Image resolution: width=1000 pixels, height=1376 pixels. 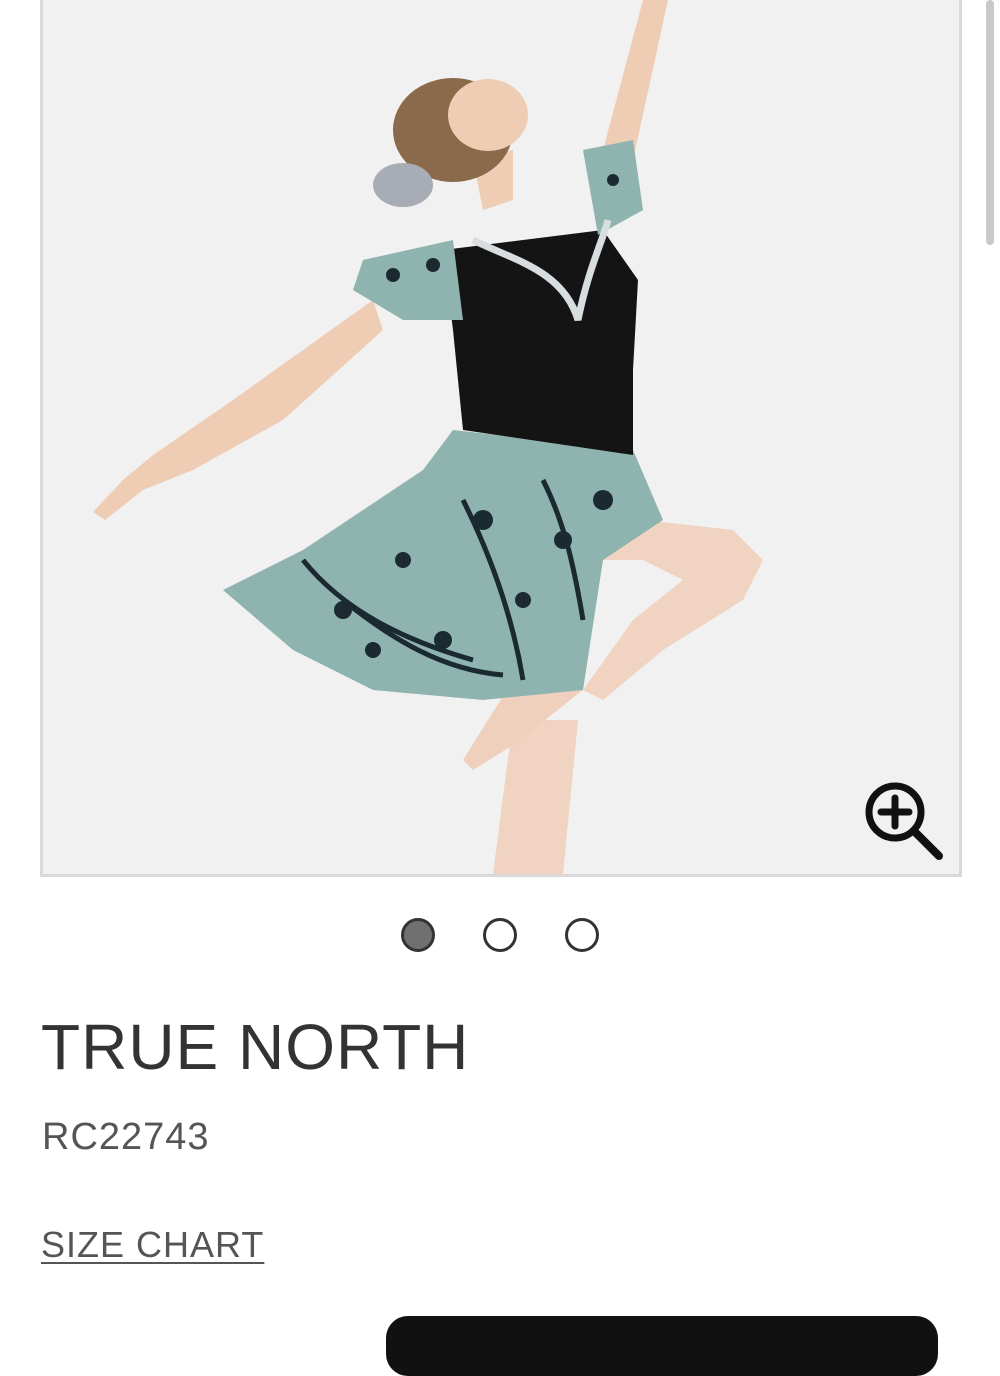 I want to click on zoom-in-icon, so click(x=903, y=820).